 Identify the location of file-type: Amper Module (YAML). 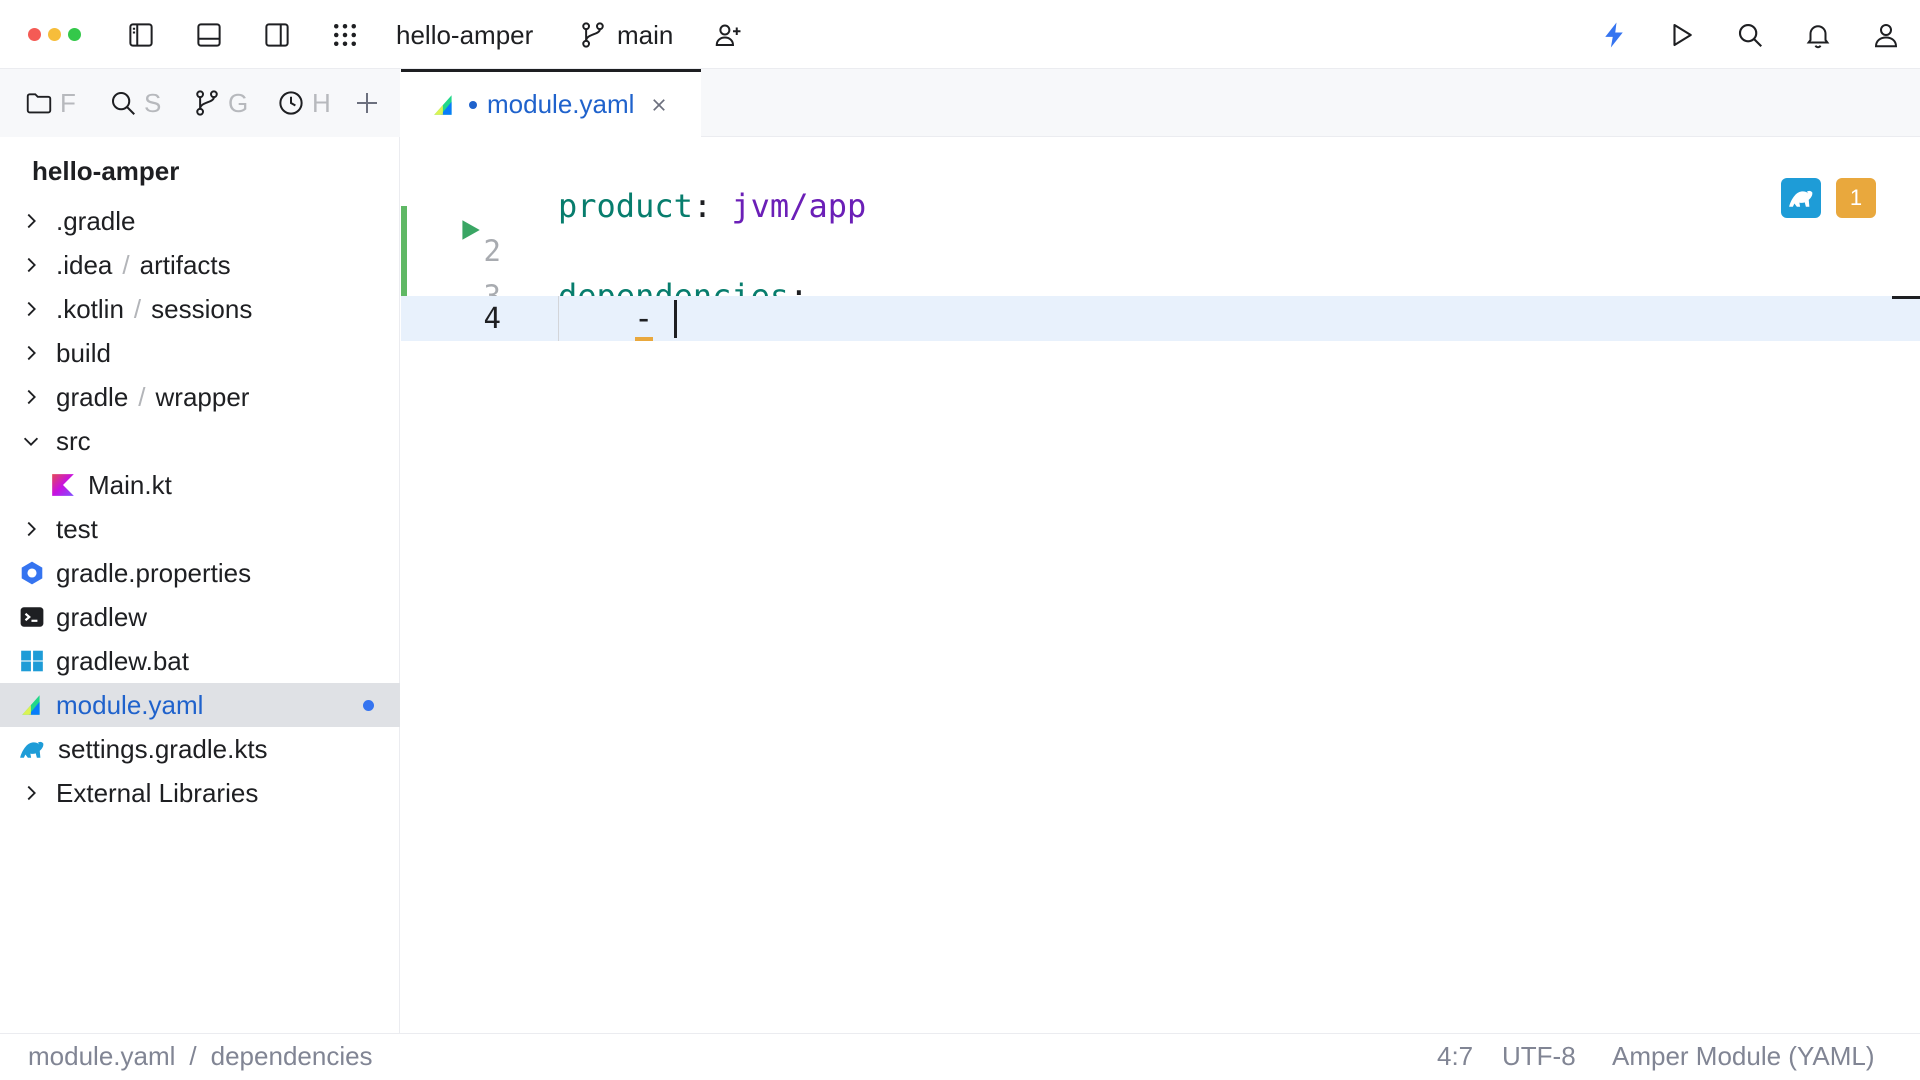
(1743, 1056).